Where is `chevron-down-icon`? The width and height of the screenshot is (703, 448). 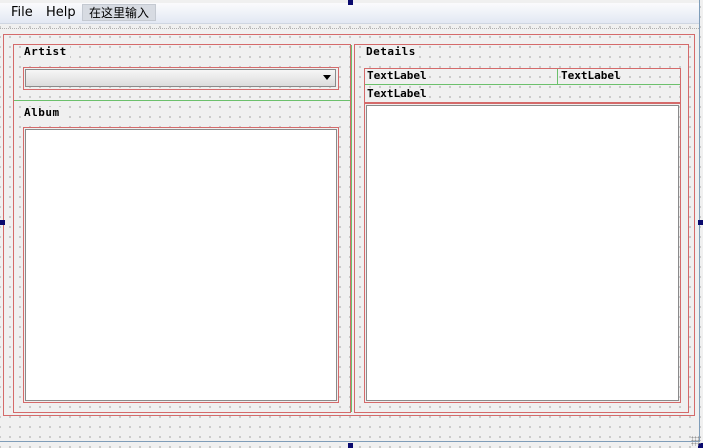 chevron-down-icon is located at coordinates (327, 77).